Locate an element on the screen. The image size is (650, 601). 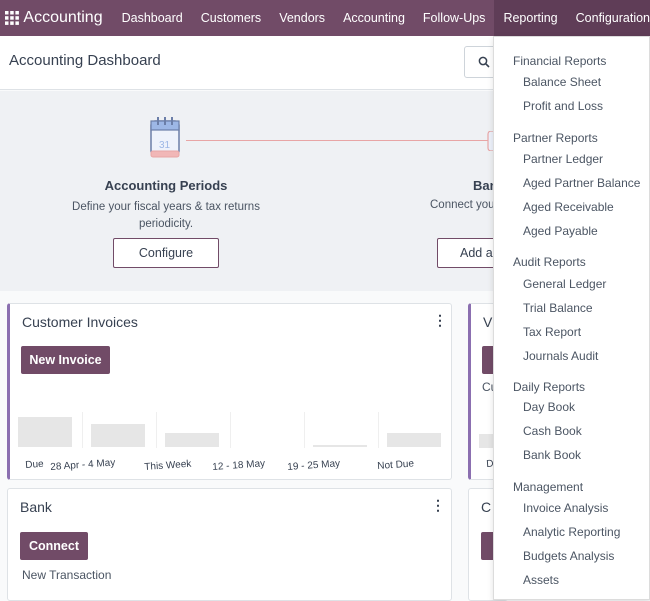
menu-item-aged-receivable: Aged Receivable is located at coordinates (568, 207).